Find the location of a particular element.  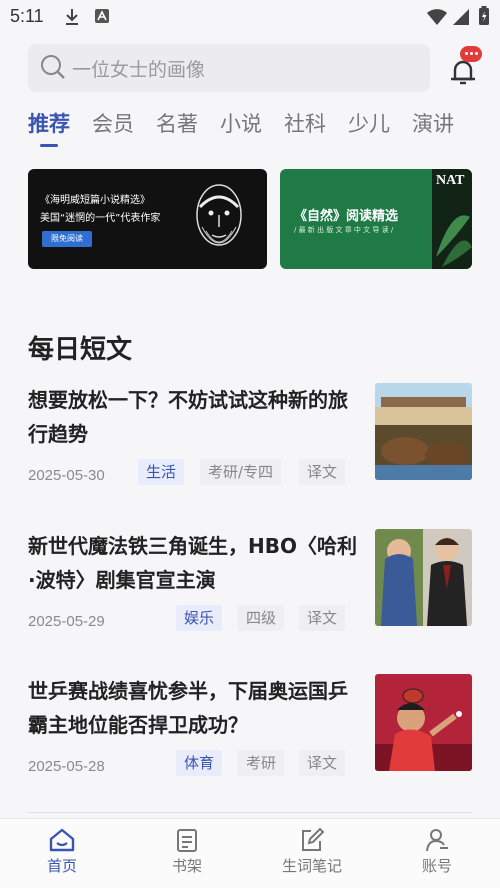

nav-label: 账号 is located at coordinates (436, 866).